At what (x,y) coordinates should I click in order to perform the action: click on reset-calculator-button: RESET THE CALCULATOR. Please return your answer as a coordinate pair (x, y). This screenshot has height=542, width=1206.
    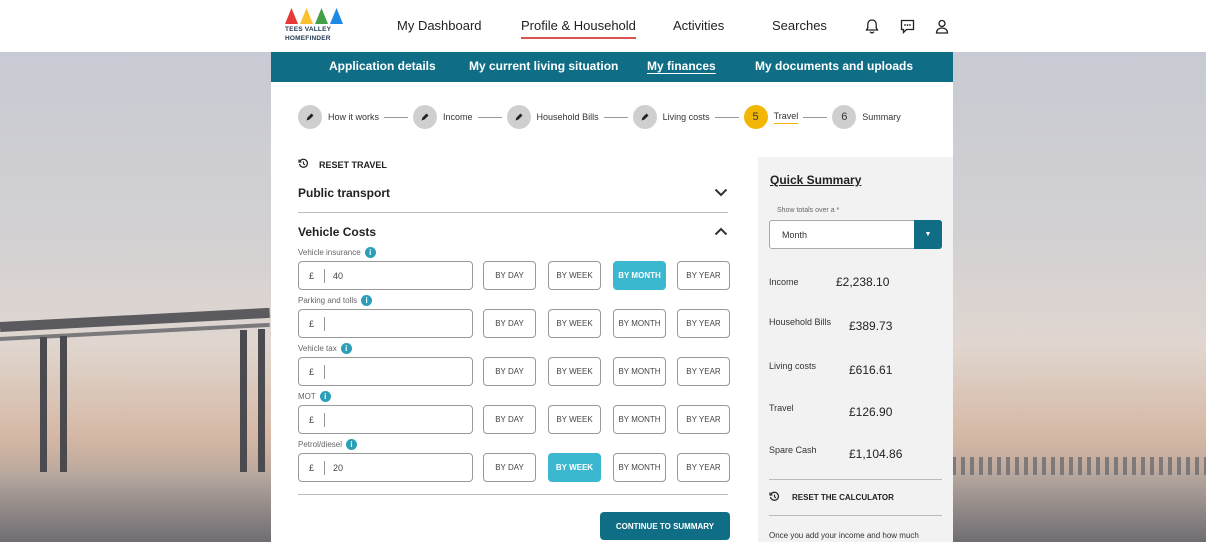
    Looking at the image, I should click on (831, 497).